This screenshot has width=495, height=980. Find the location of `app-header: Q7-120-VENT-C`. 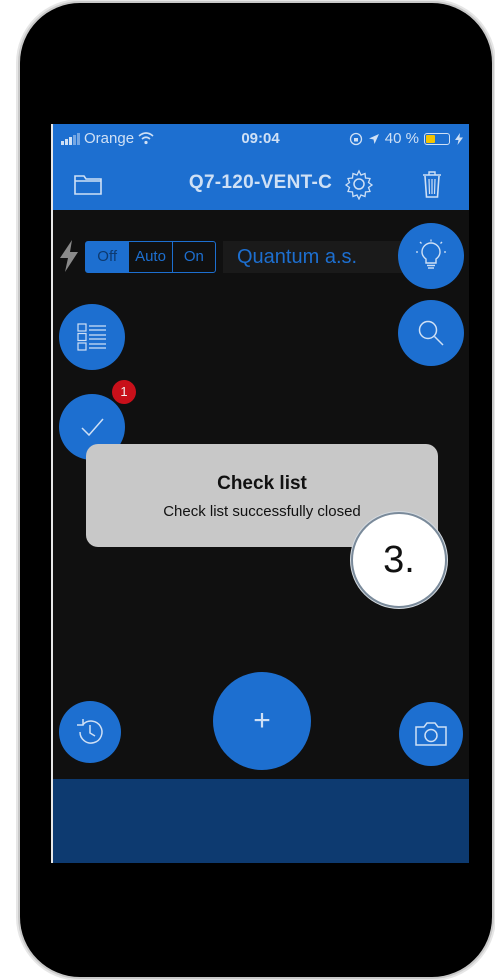

app-header: Q7-120-VENT-C is located at coordinates (260, 183).